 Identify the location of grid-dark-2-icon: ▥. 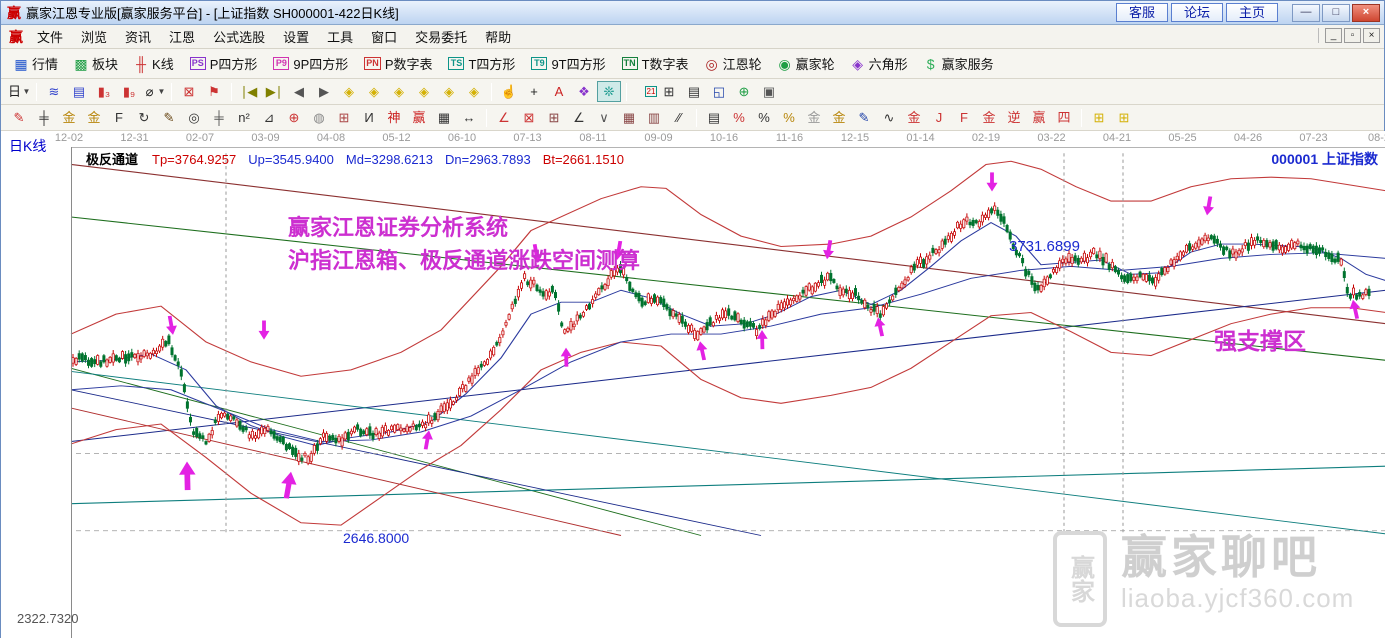
(654, 117).